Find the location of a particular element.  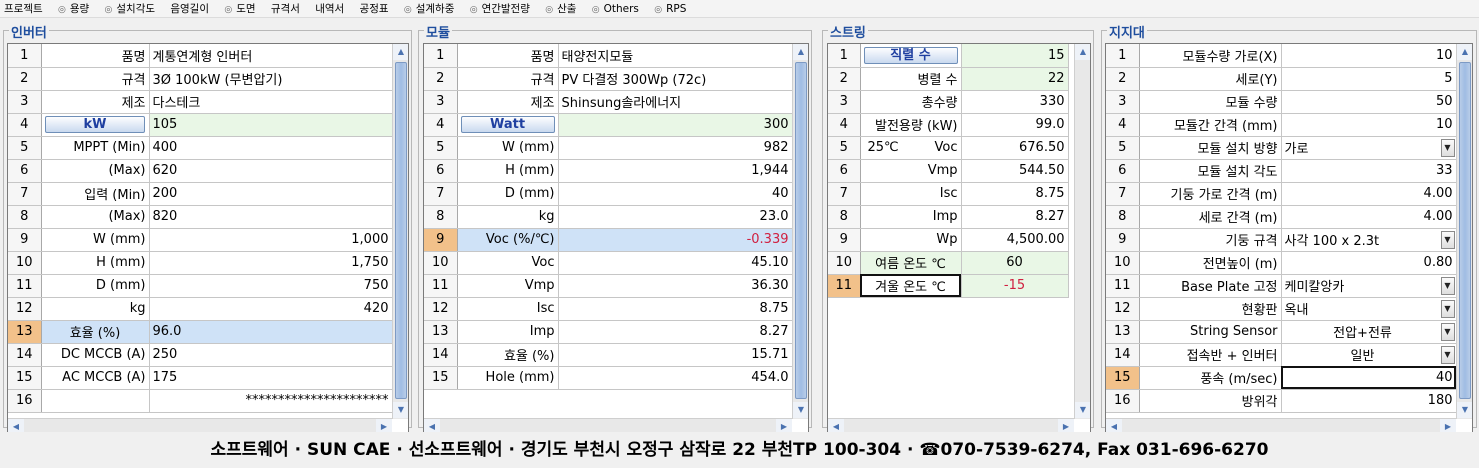

module-value-cell: 982 is located at coordinates (675, 148).